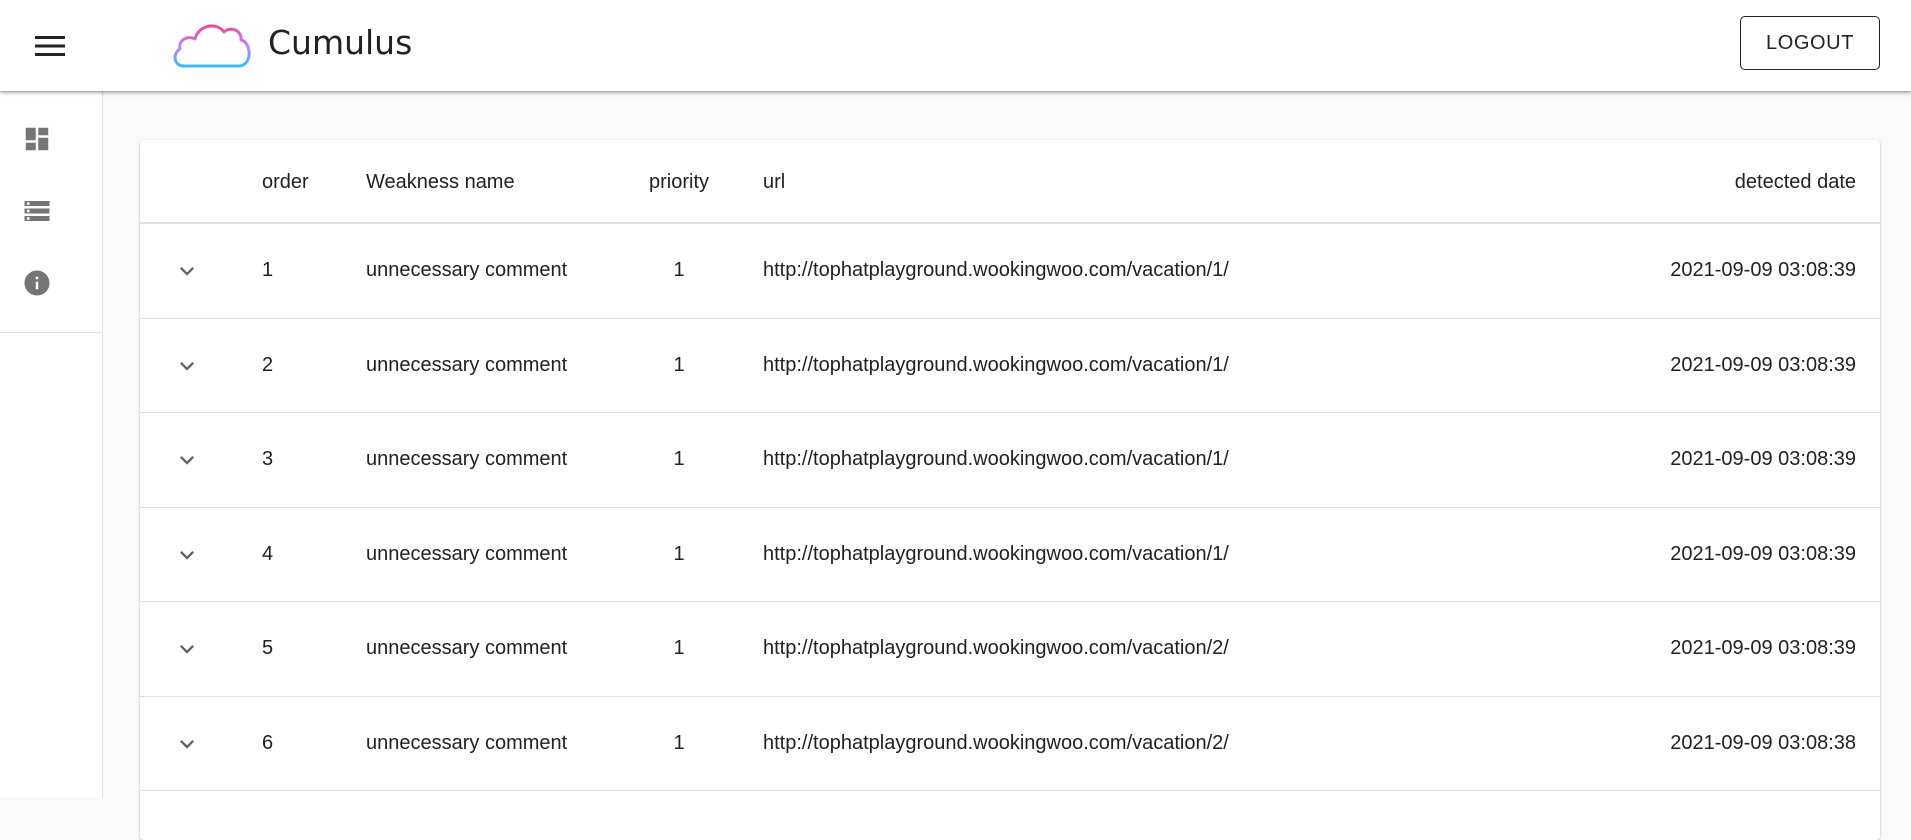 The width and height of the screenshot is (1911, 840). Describe the element at coordinates (340, 42) in the screenshot. I see `brand-title: Cumulus` at that location.